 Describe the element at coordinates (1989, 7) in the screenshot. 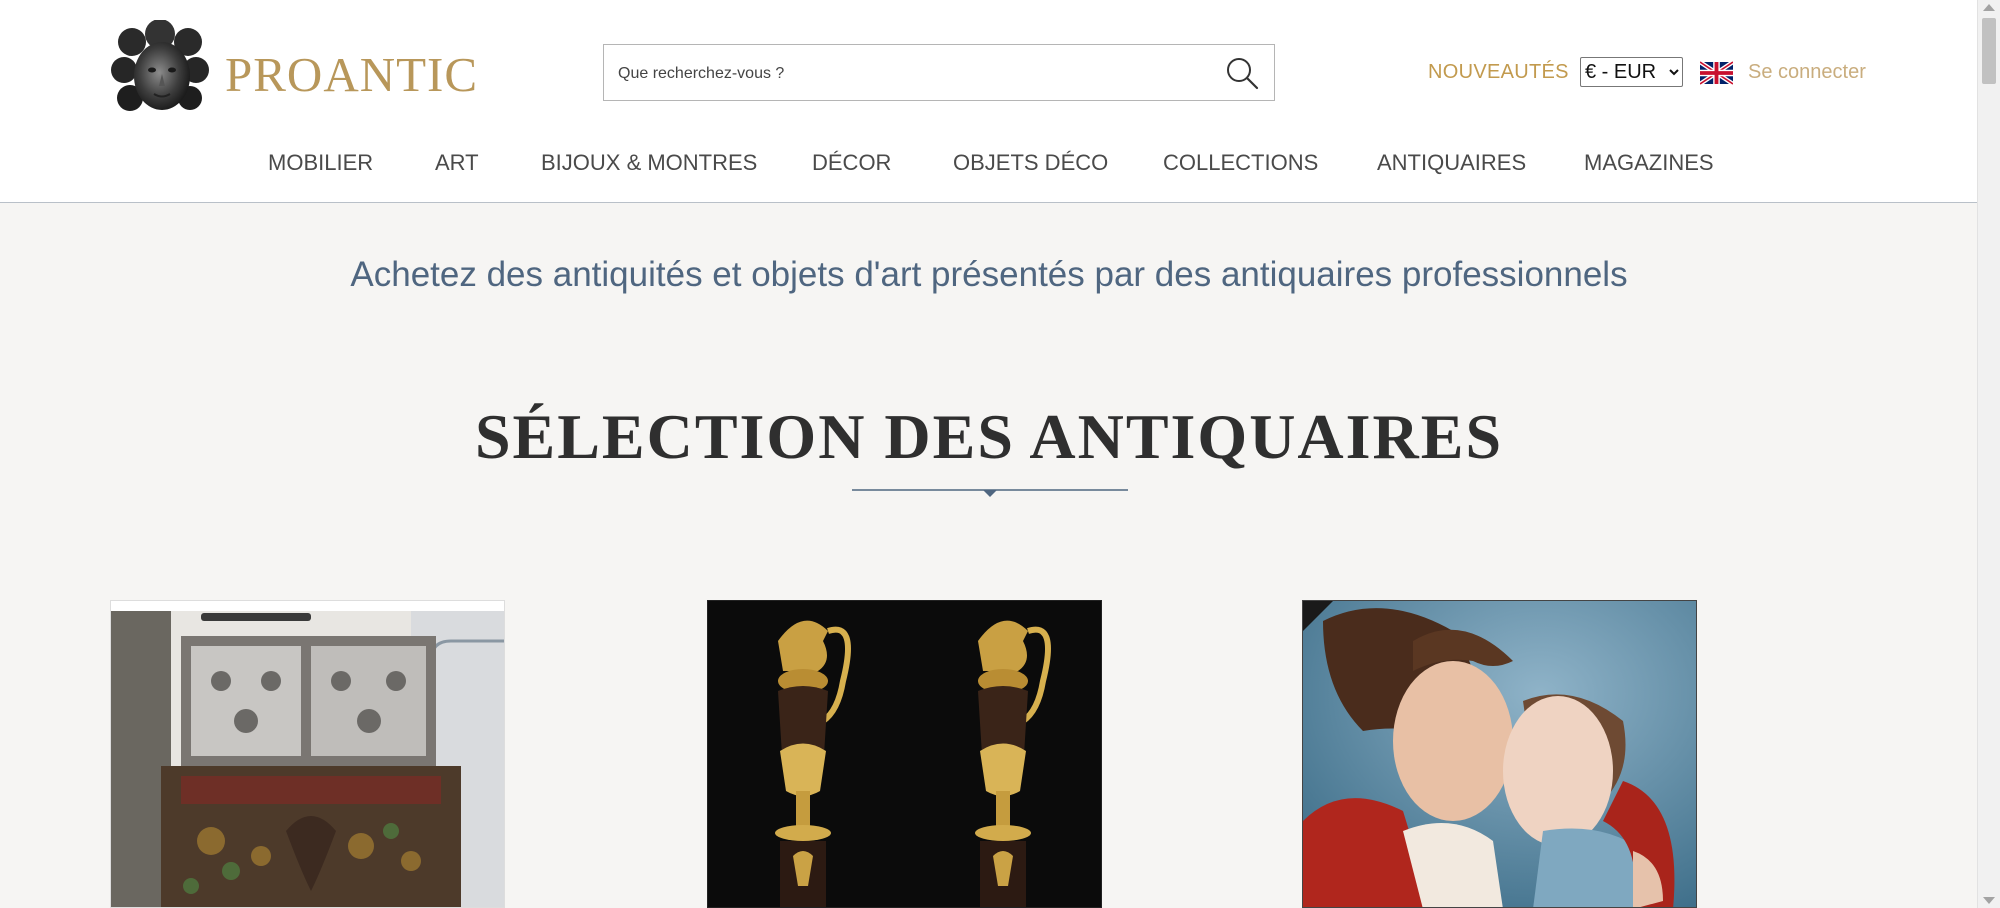

I see `scroll-up-arrow-icon` at that location.